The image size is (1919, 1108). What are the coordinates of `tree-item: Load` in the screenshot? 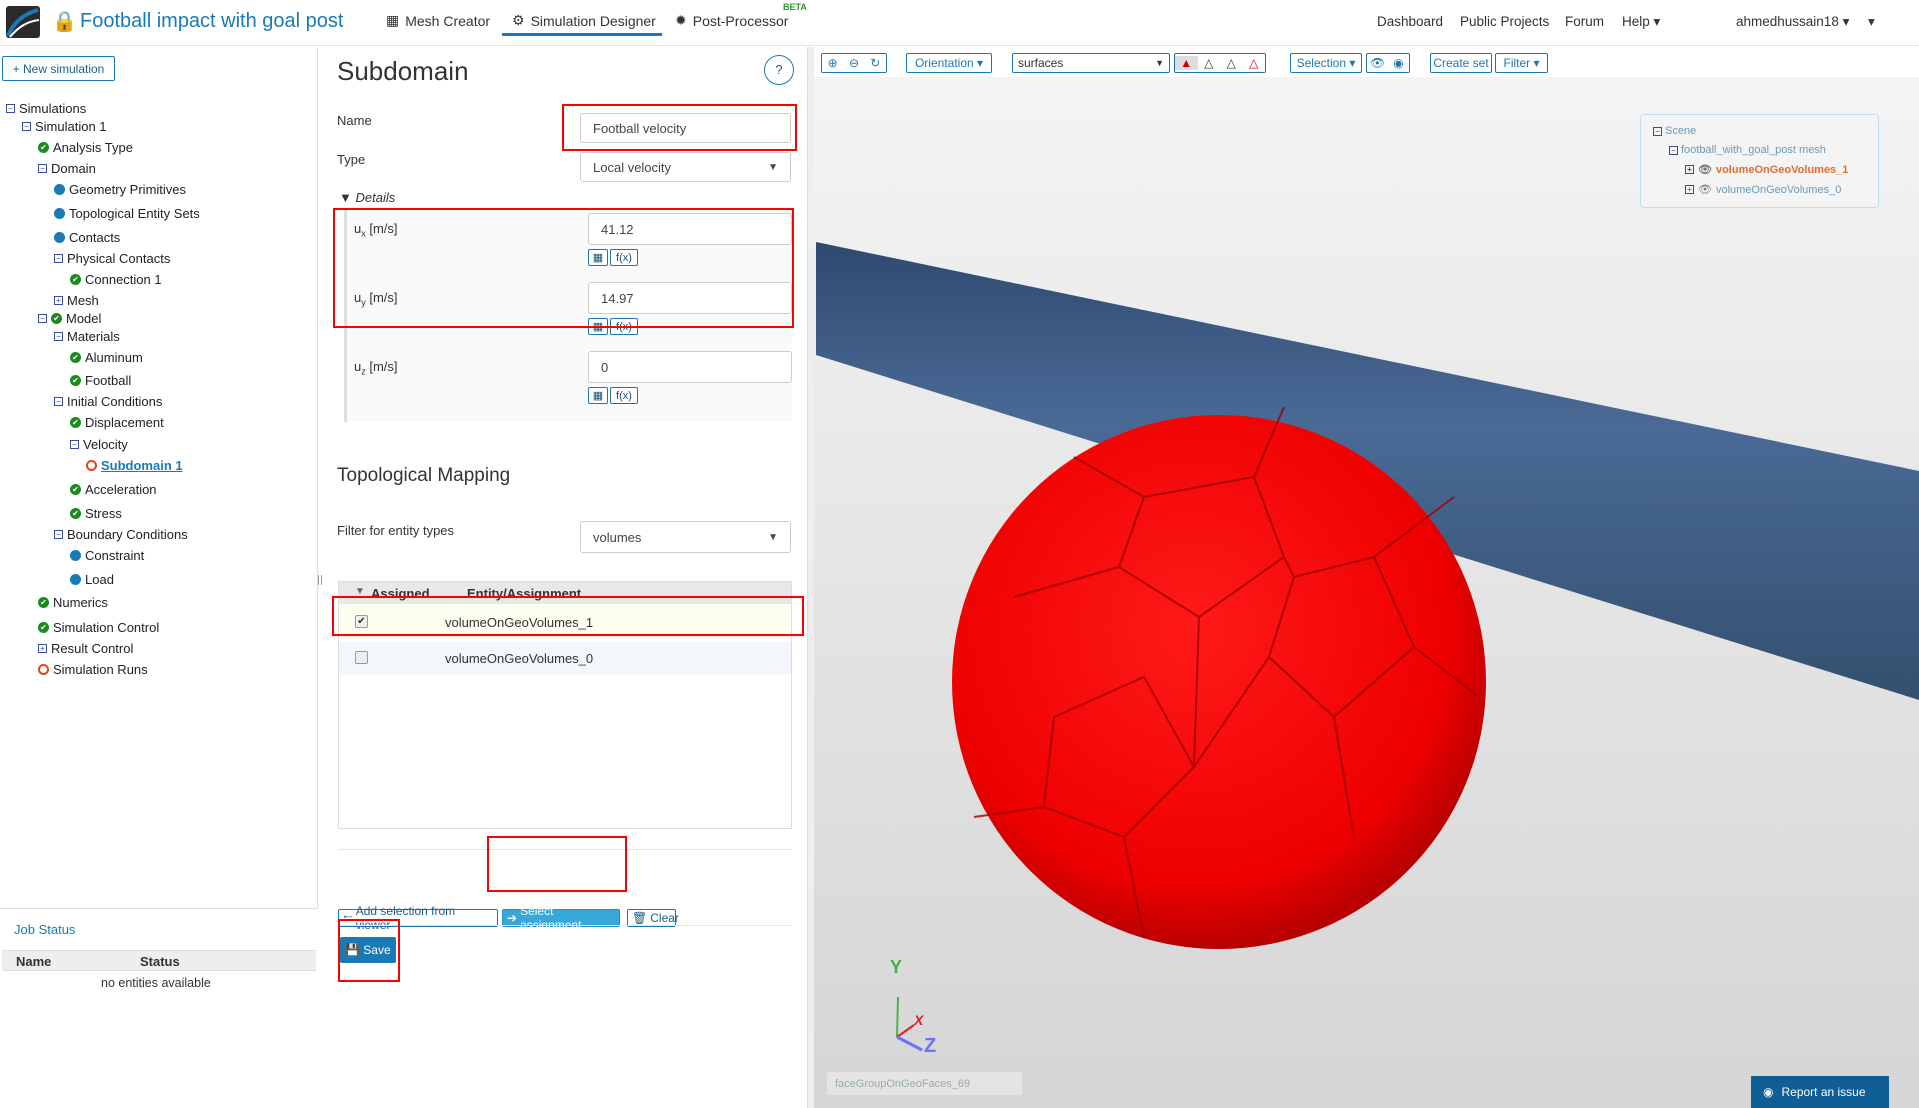 It's located at (92, 579).